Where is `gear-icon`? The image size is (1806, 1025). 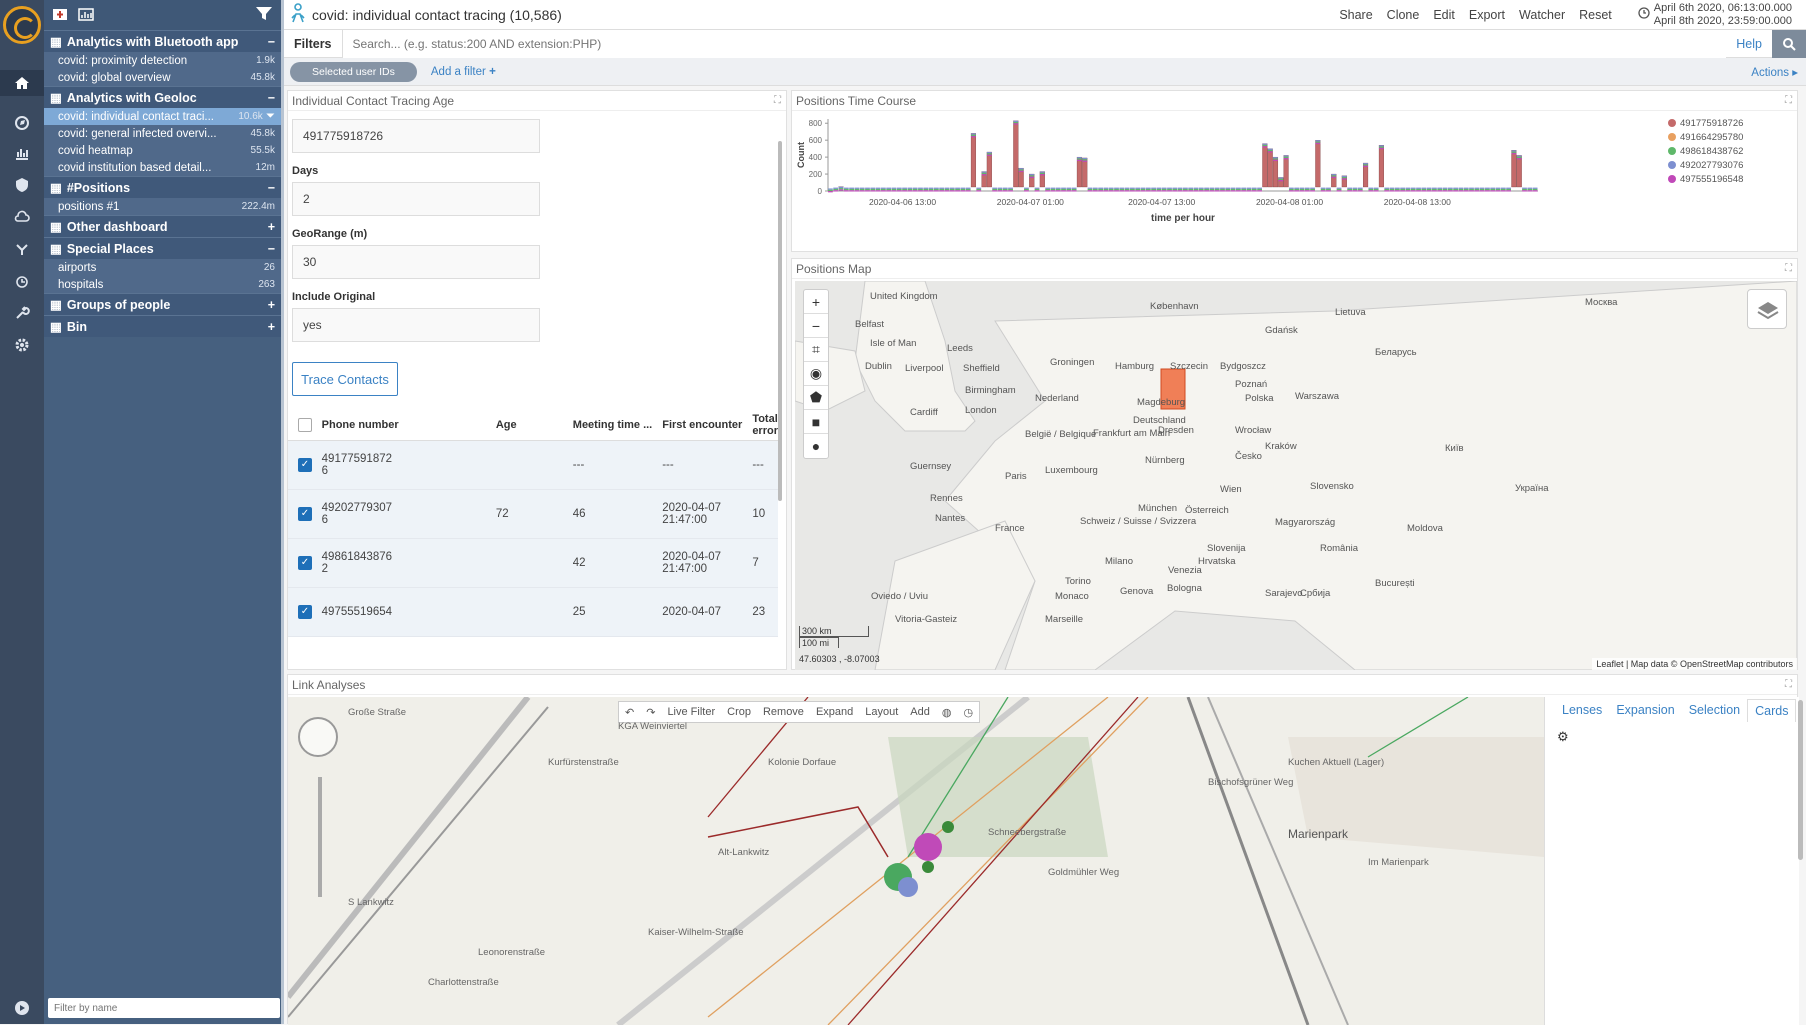 gear-icon is located at coordinates (22, 345).